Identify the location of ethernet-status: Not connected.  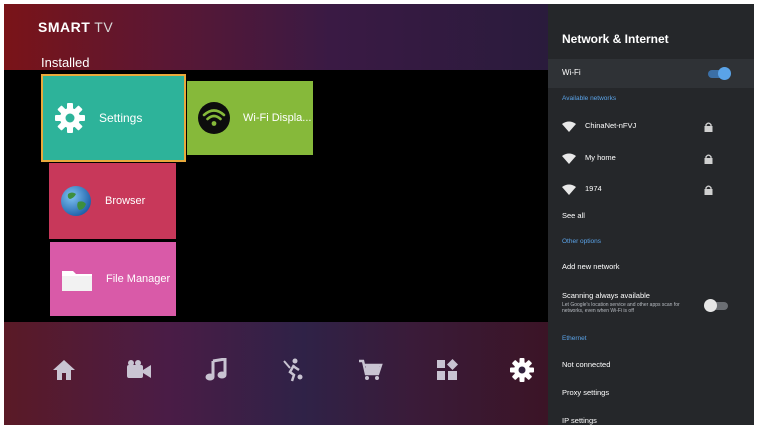
(586, 364).